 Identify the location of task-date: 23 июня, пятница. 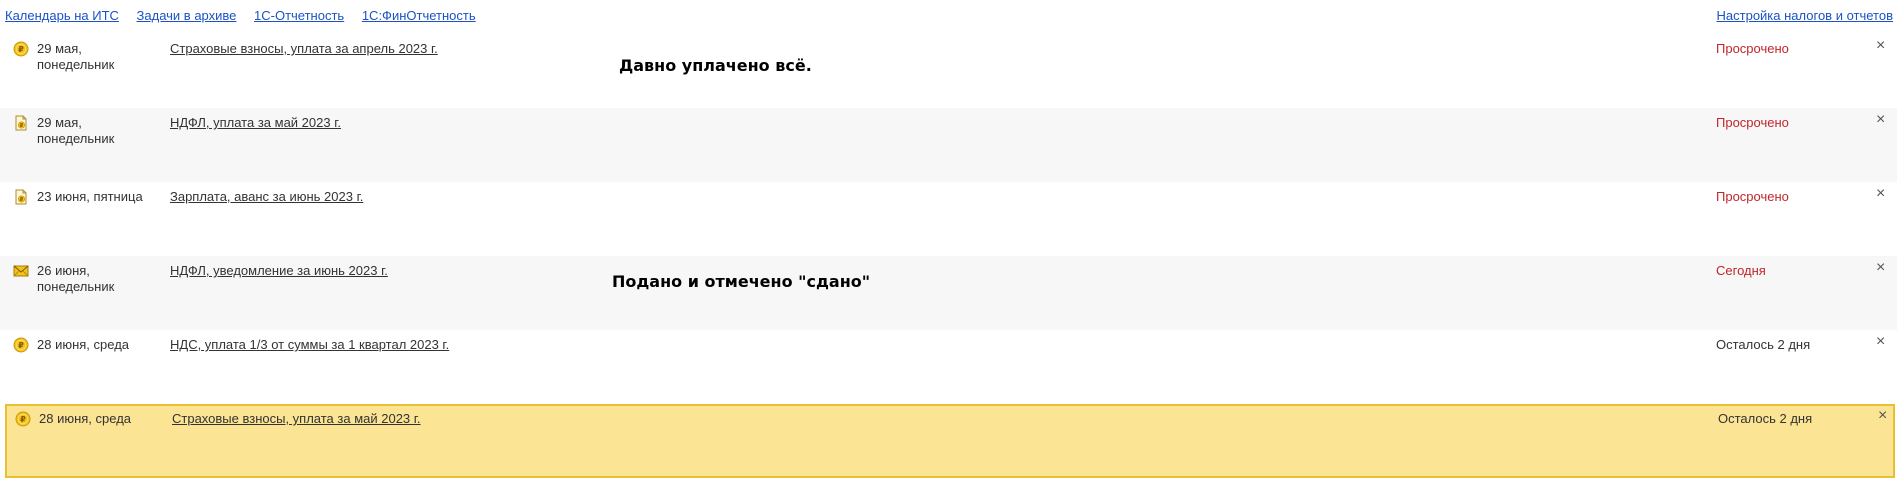
(90, 196).